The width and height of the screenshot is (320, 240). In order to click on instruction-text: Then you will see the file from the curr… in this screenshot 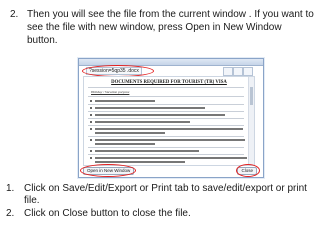, I will do `click(170, 27)`.